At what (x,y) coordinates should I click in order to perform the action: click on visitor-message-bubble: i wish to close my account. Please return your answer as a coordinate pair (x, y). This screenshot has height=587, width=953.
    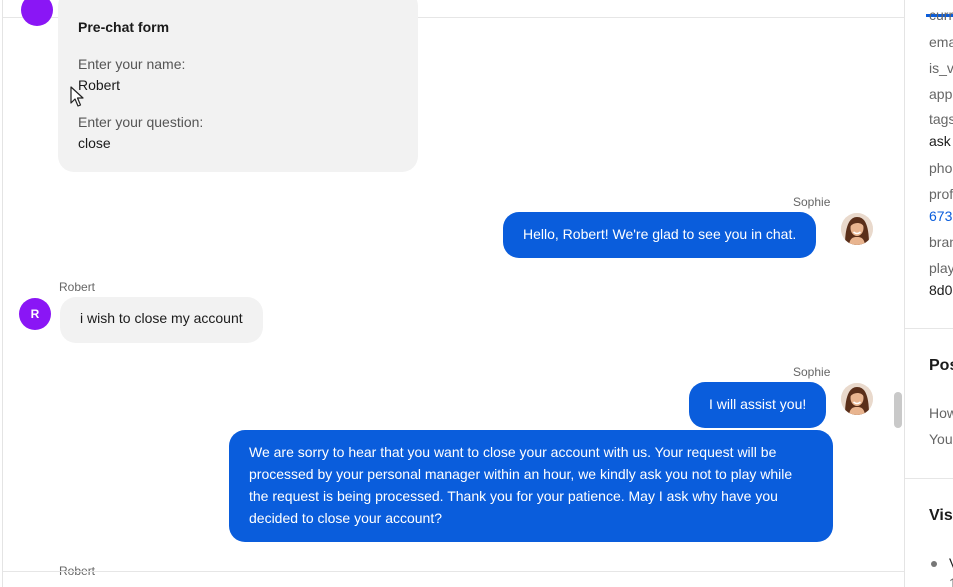
    Looking at the image, I should click on (161, 320).